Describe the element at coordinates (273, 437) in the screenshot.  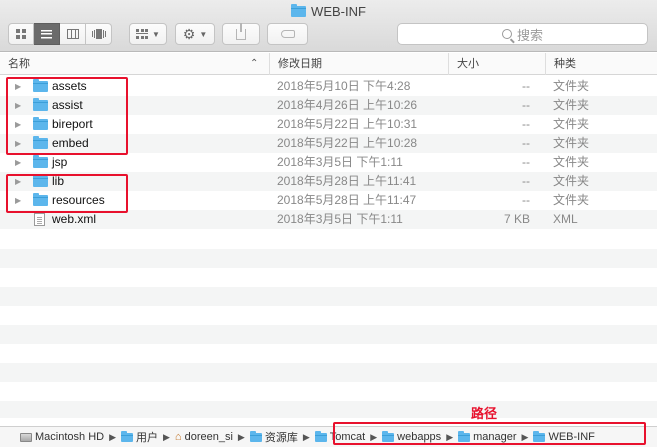
I see `path-crumb-library: 资源库` at that location.